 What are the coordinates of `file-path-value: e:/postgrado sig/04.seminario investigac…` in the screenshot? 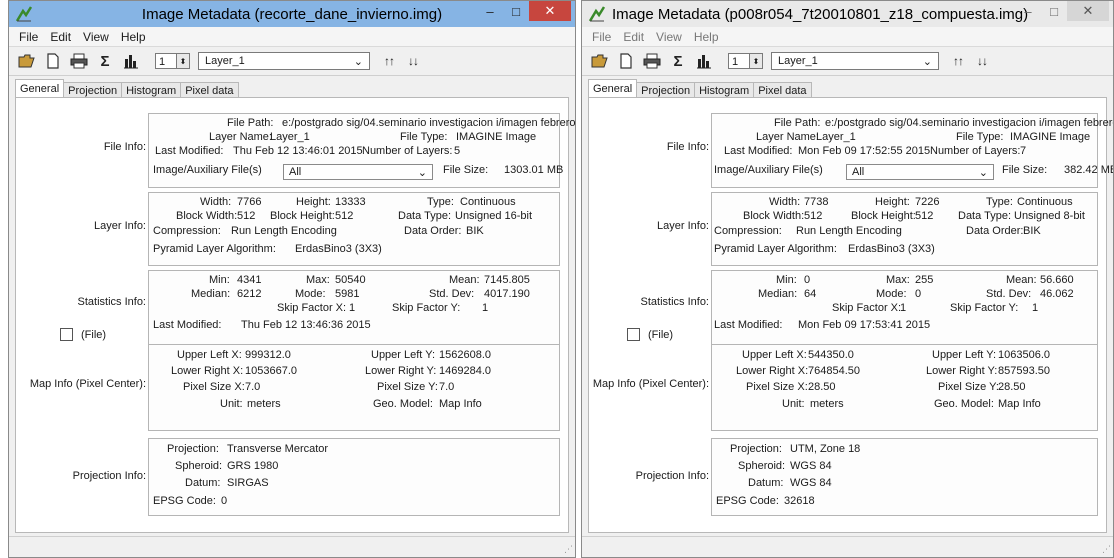 It's located at (969, 123).